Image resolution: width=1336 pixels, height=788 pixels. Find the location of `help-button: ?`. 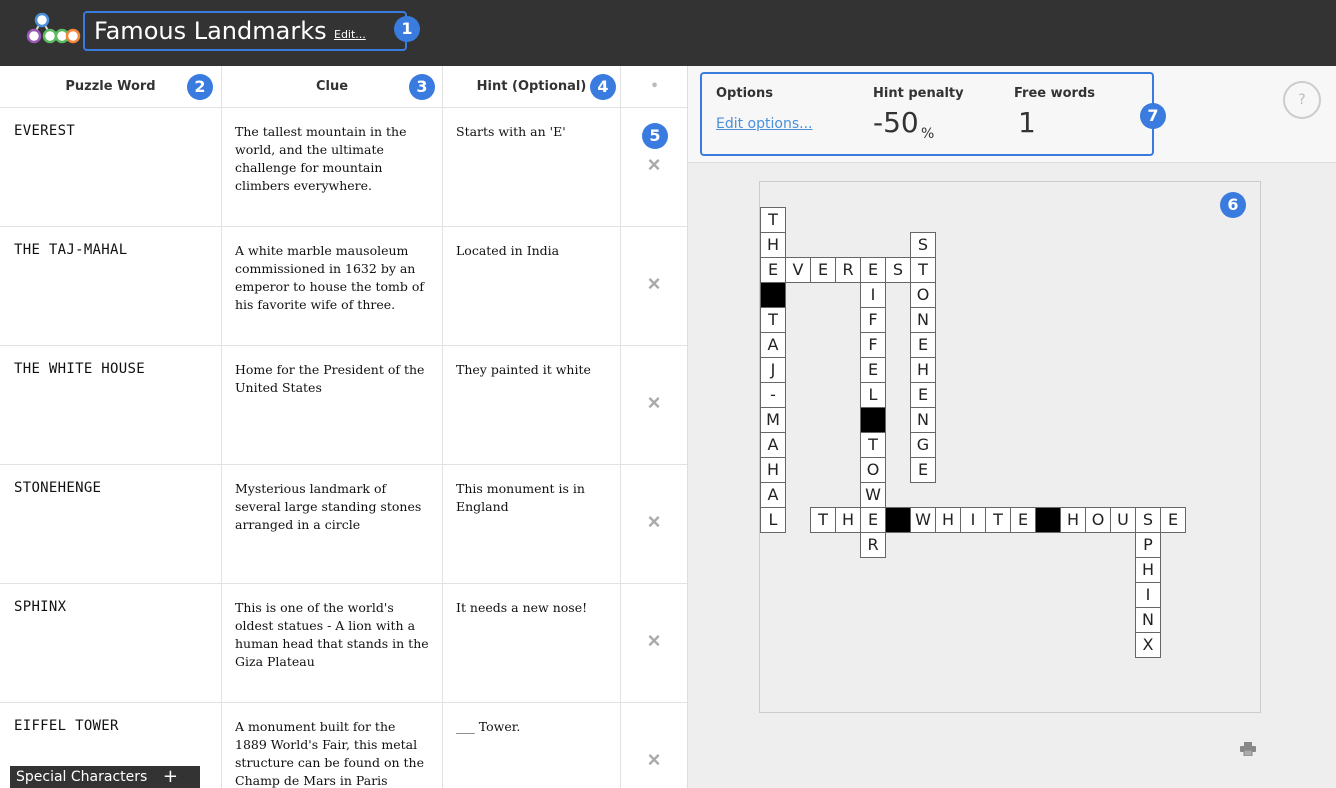

help-button: ? is located at coordinates (1302, 100).